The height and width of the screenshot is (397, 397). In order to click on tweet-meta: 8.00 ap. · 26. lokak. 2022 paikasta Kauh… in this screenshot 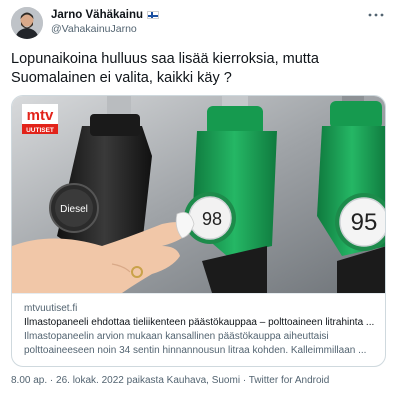, I will do `click(170, 380)`.